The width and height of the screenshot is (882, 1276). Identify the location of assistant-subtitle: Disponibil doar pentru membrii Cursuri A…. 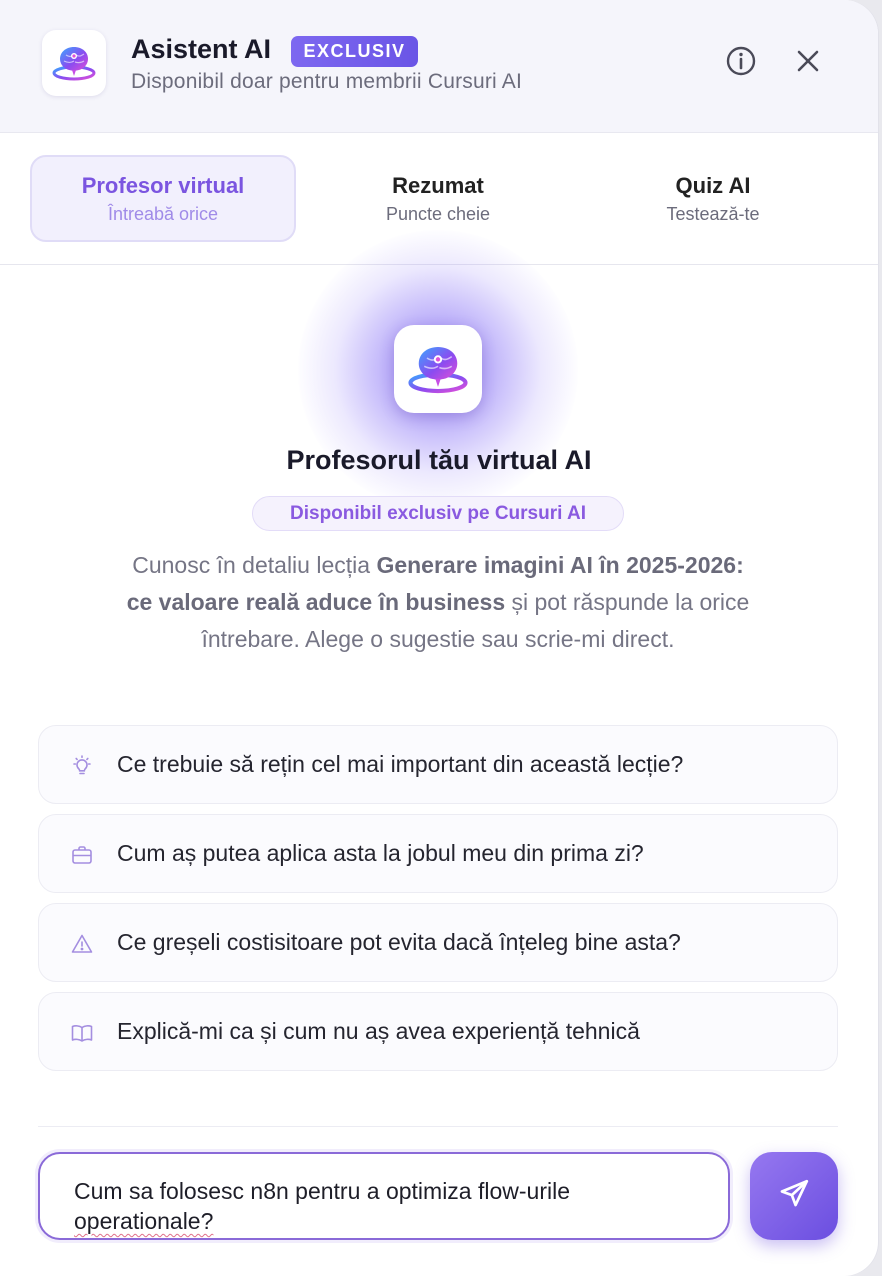
(327, 81).